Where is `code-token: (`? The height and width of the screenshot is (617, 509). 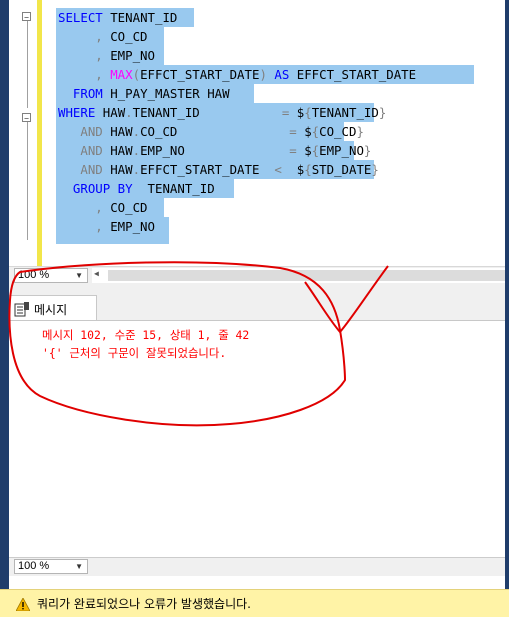 code-token: ( is located at coordinates (136, 74).